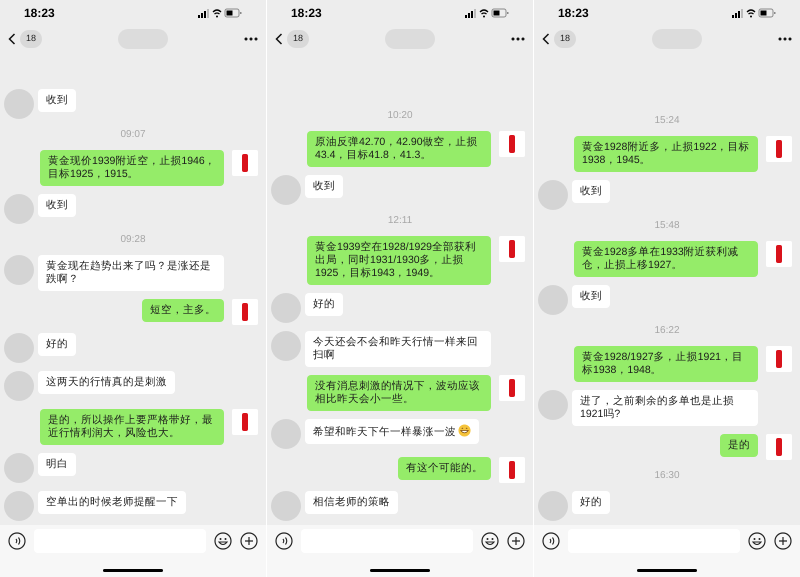  I want to click on message-bubble: 希望和昨天下午一样暴涨一波, so click(392, 431).